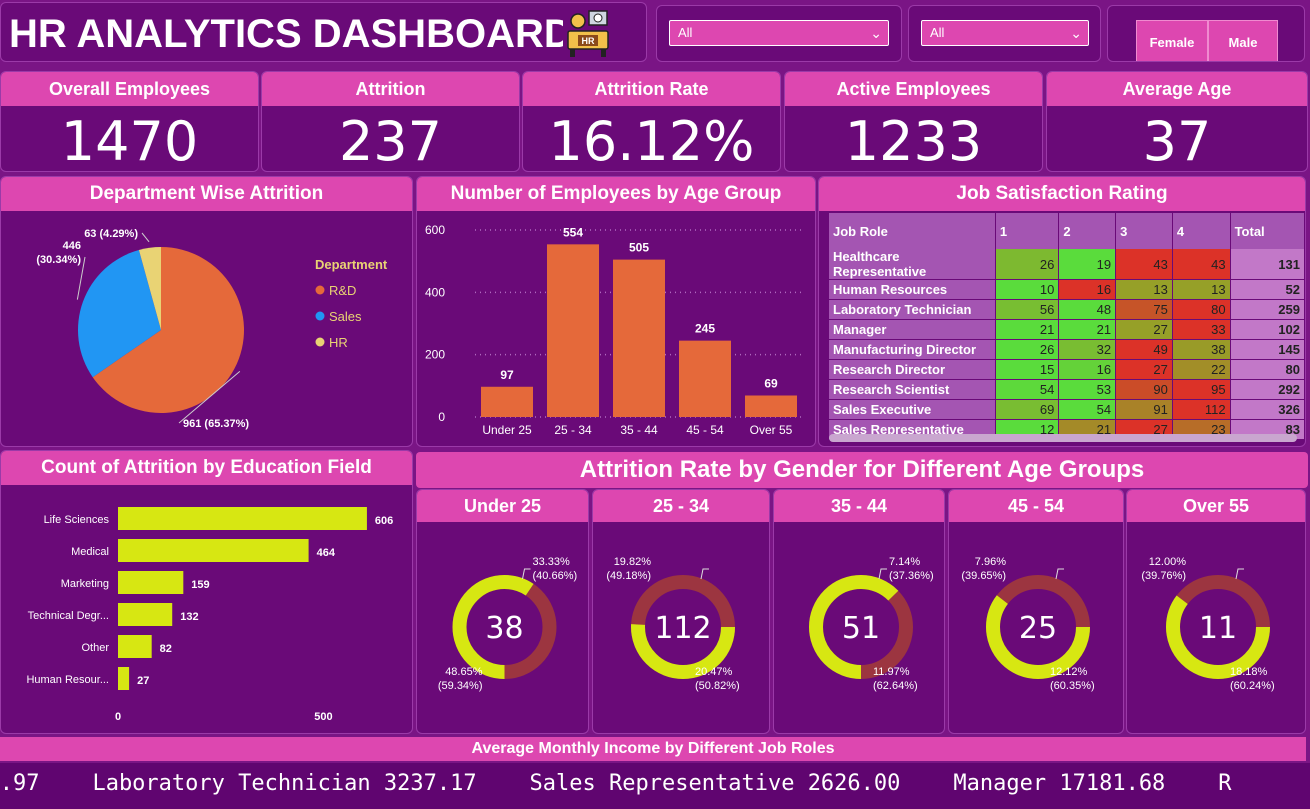 This screenshot has width=1310, height=809. I want to click on kpi-value: 1470, so click(129, 141).